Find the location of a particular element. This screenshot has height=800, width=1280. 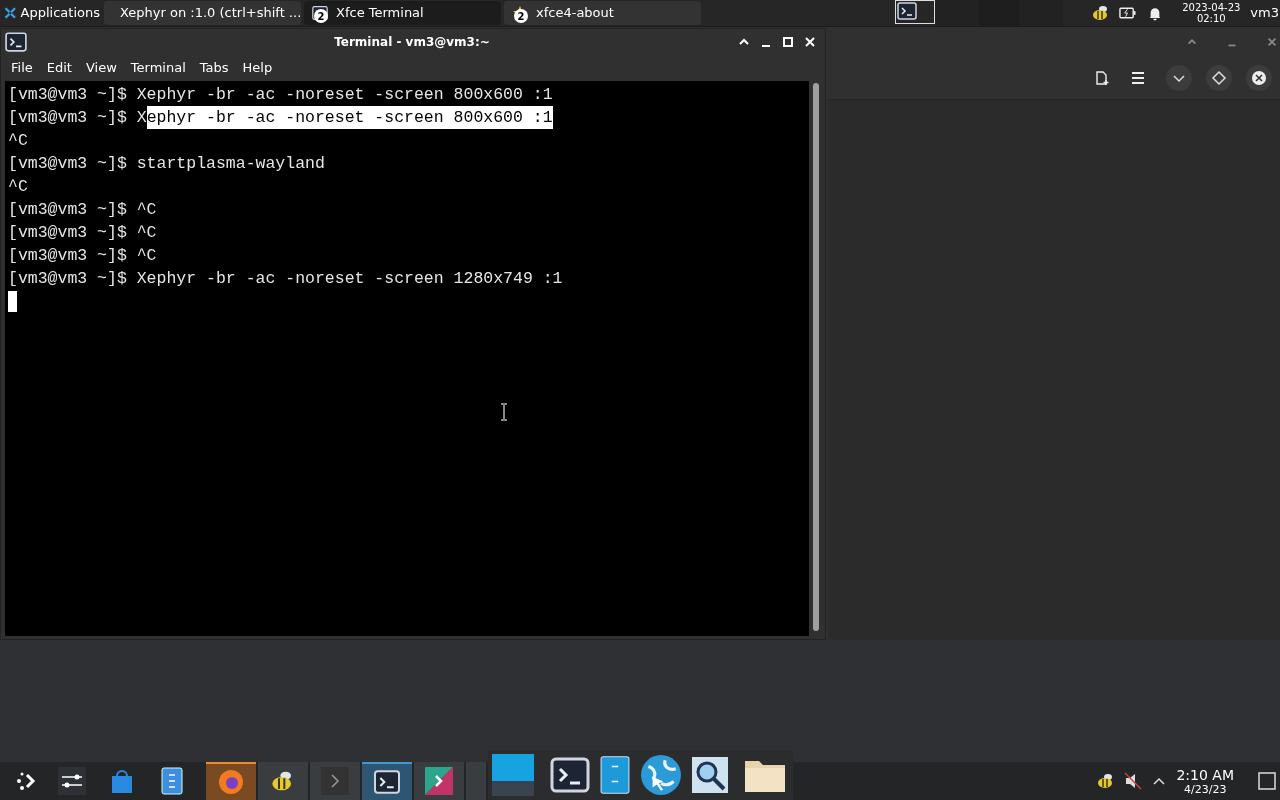

battery-icon is located at coordinates (1128, 13).